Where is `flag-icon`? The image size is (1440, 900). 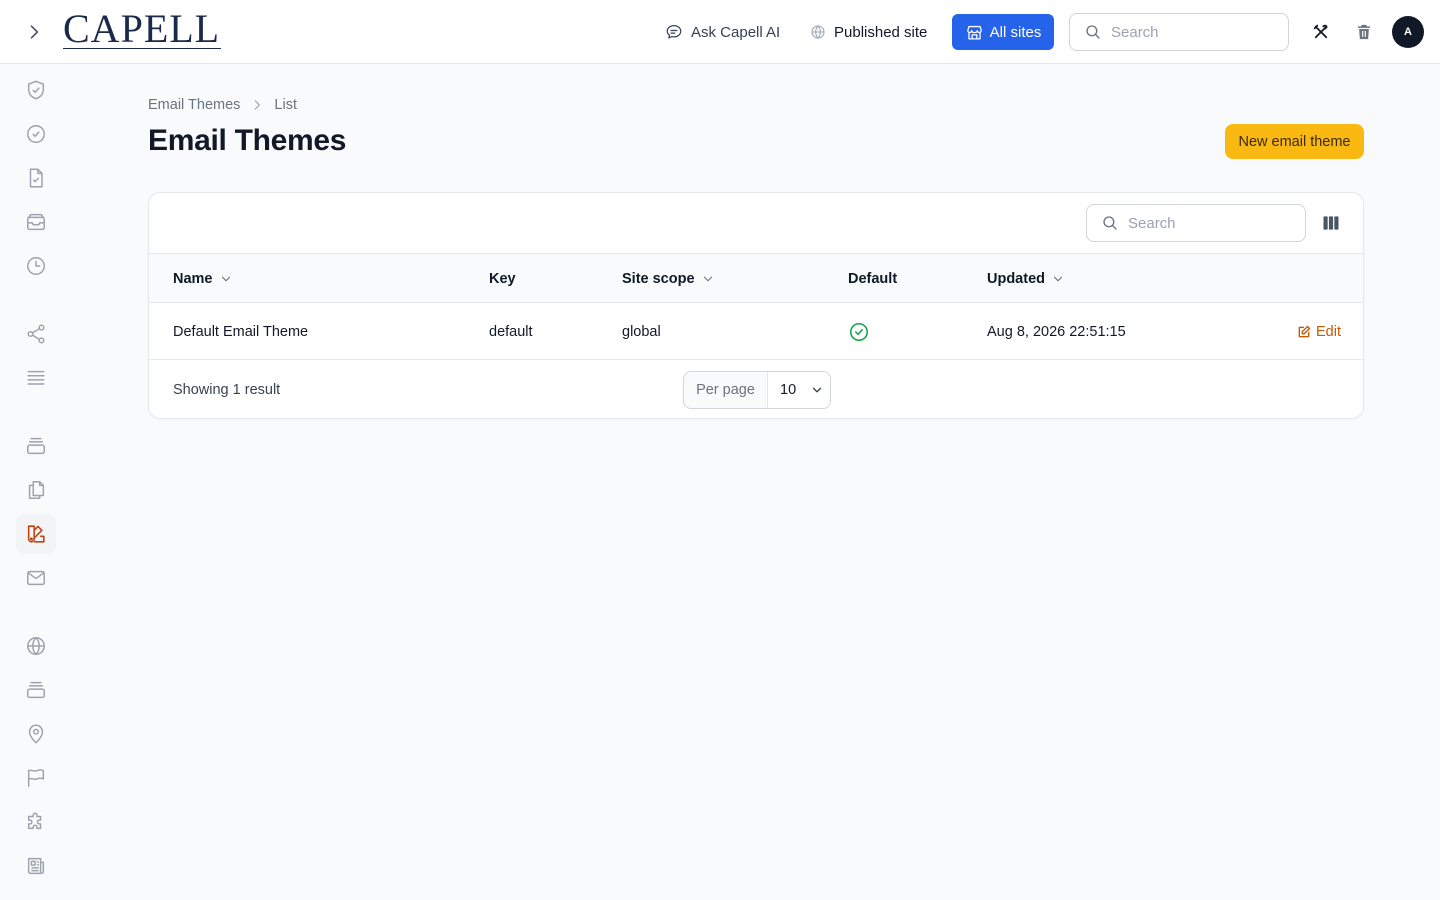 flag-icon is located at coordinates (36, 778).